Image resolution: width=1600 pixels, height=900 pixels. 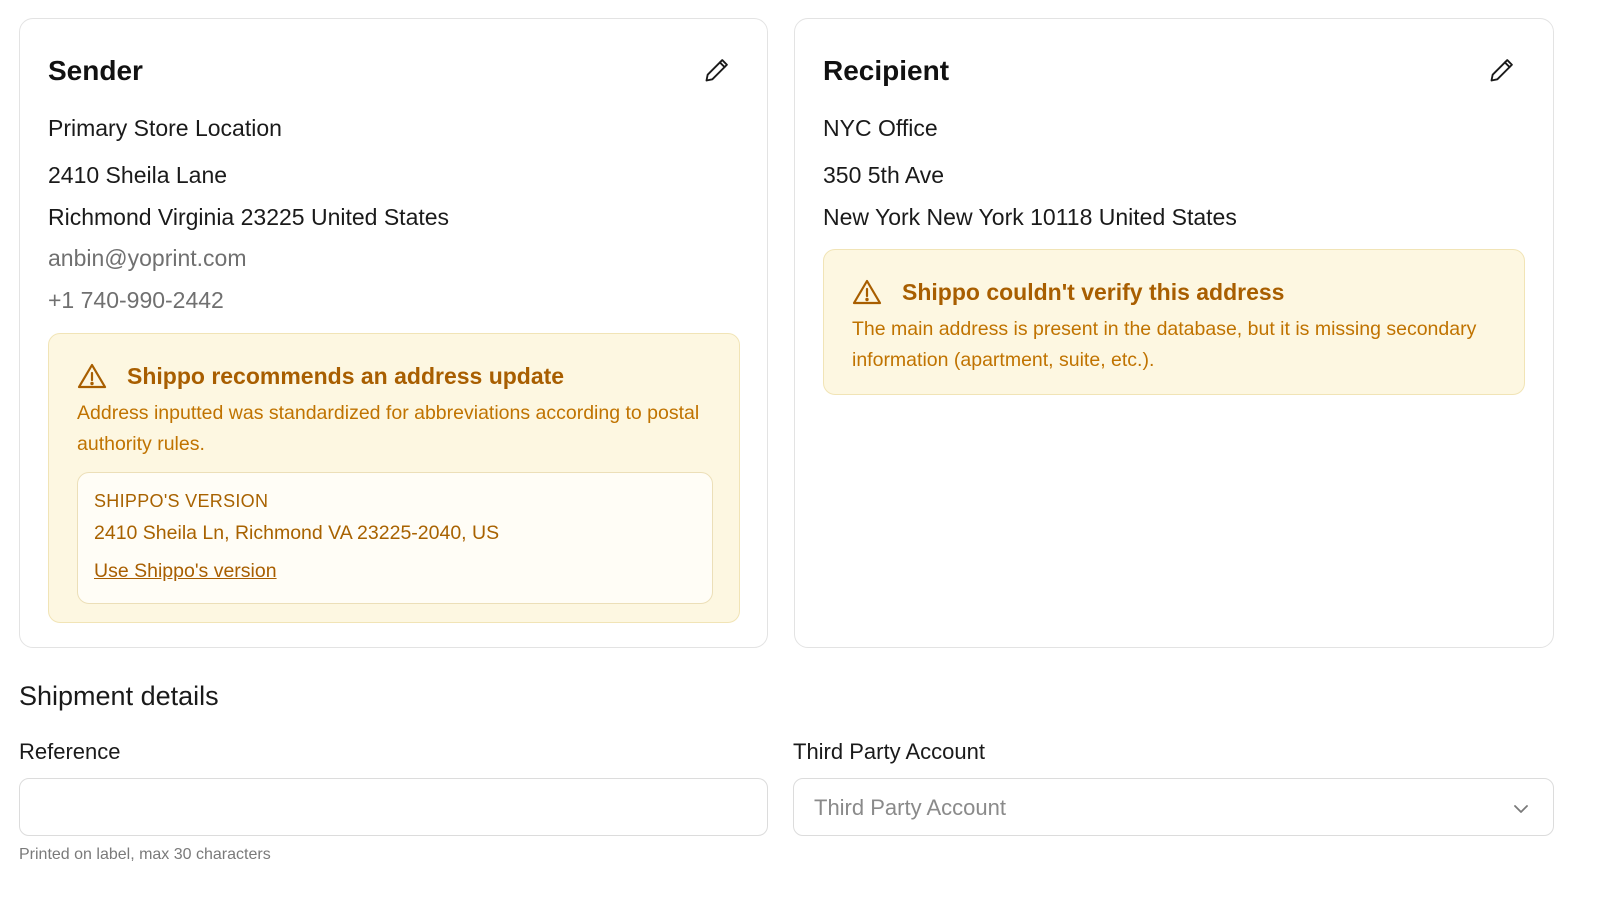 I want to click on sender-email: anbin@yoprint.com, so click(x=147, y=258).